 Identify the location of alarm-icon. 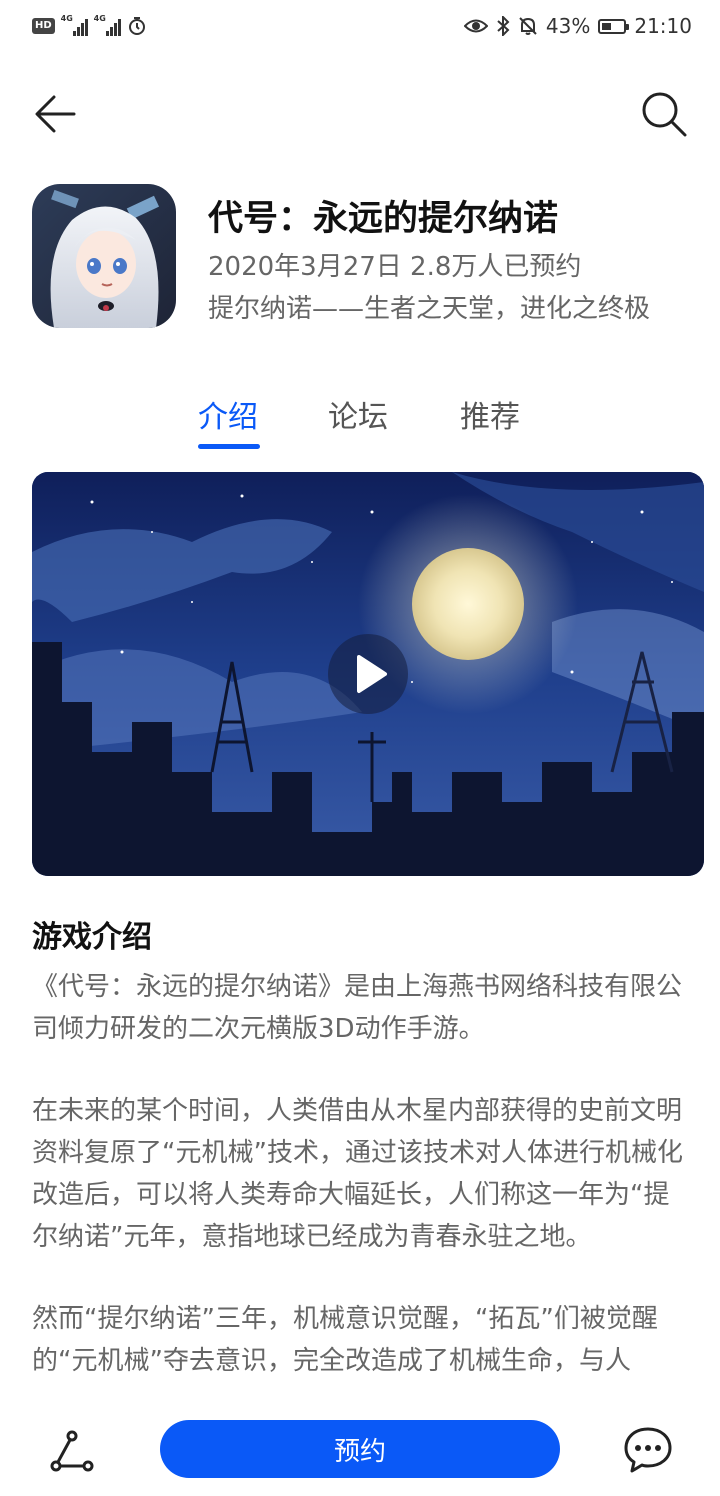
(136, 26).